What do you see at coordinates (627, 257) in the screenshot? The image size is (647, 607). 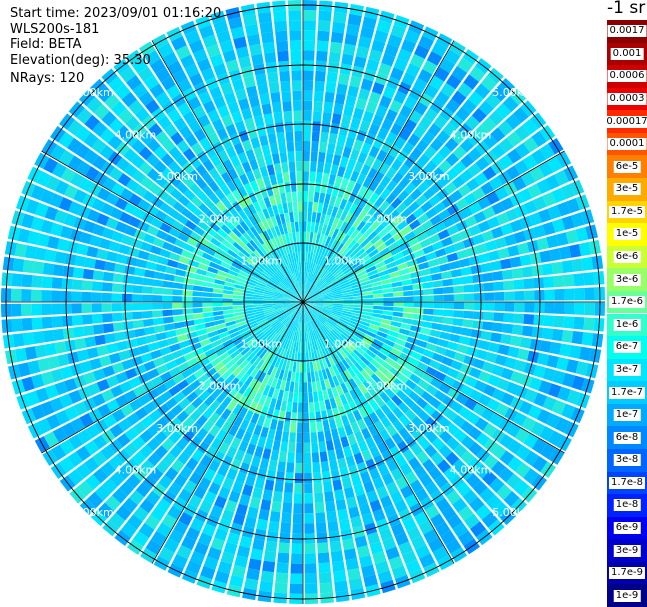 I see `colorbar-cell: 6e-6` at bounding box center [627, 257].